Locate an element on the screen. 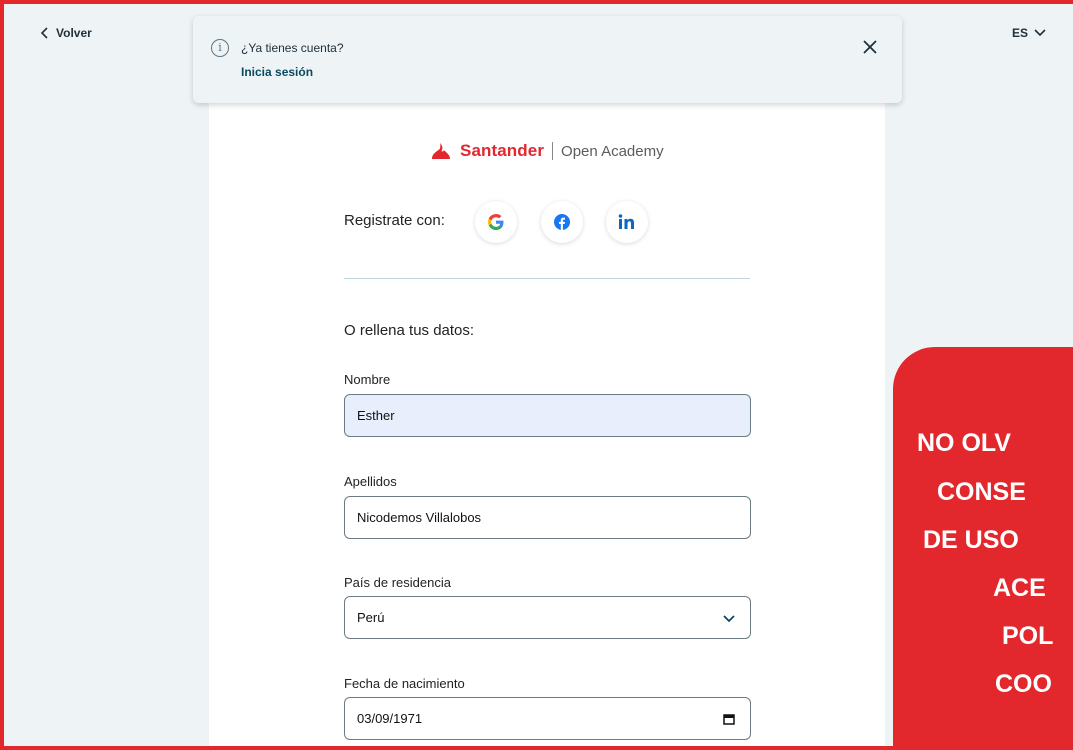  birth-date-field: 03/09/1971 is located at coordinates (547, 718).